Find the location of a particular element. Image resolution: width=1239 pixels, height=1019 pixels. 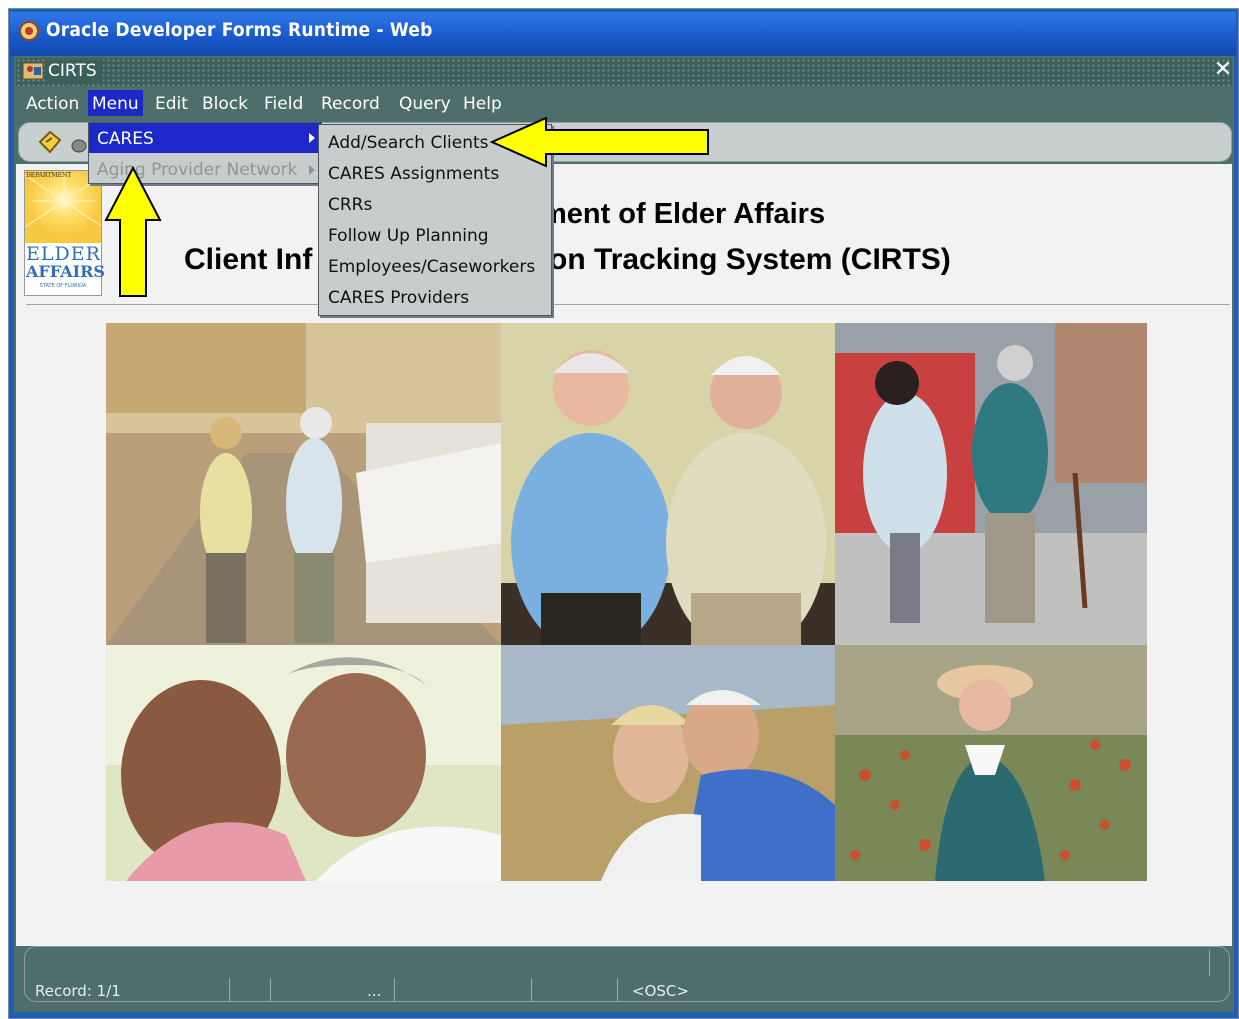

status-message-area is located at coordinates (622, 963).